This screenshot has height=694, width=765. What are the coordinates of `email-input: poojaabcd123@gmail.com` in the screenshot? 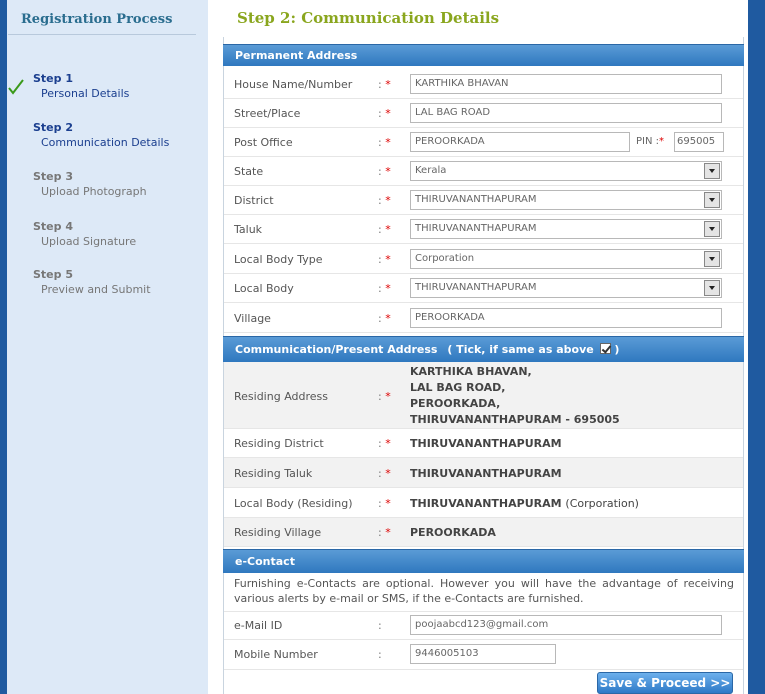 It's located at (566, 625).